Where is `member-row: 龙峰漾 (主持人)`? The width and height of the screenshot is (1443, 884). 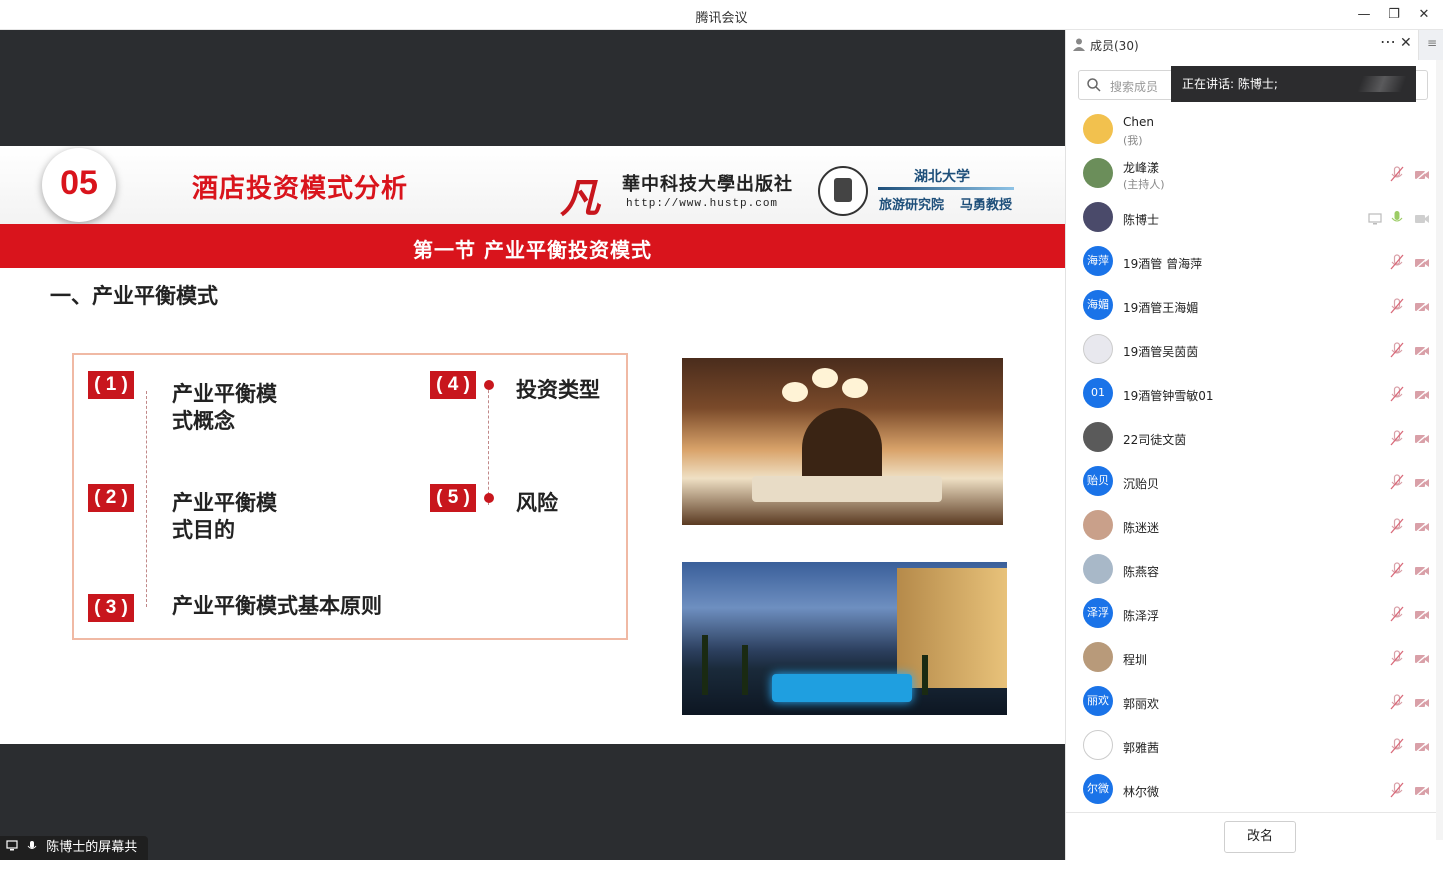
member-row: 龙峰漾 (主持人) is located at coordinates (1251, 174).